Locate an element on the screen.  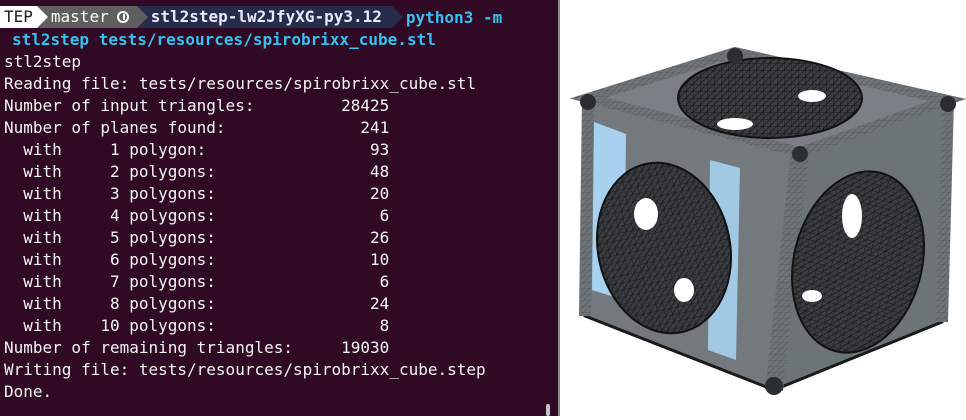
output-line: Number of input triangles: 28425 is located at coordinates (196, 106).